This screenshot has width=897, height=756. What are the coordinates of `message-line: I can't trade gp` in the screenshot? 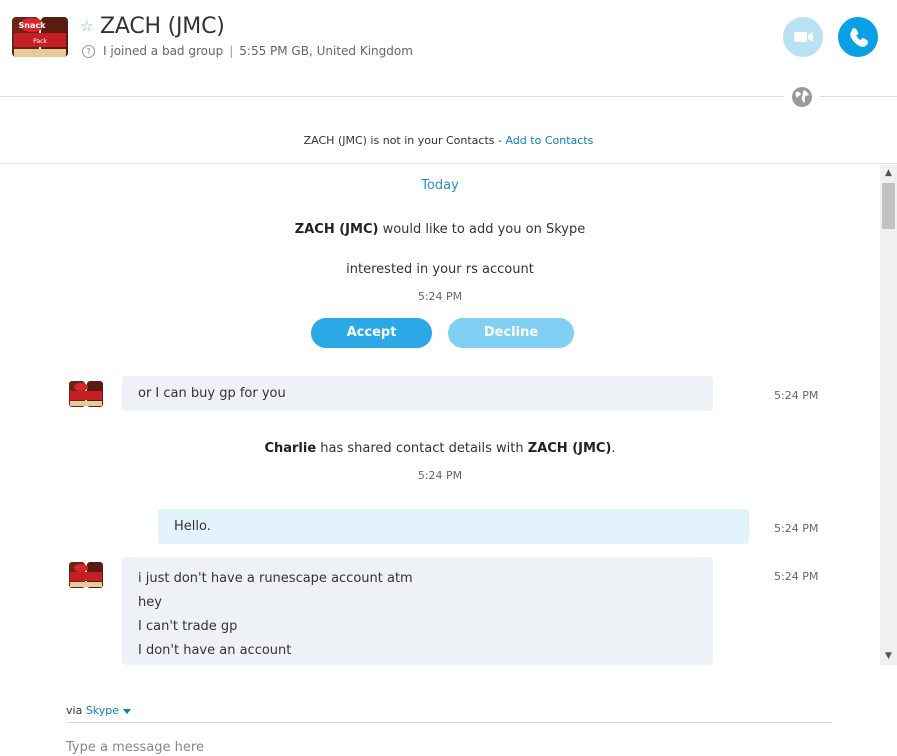 It's located at (188, 626).